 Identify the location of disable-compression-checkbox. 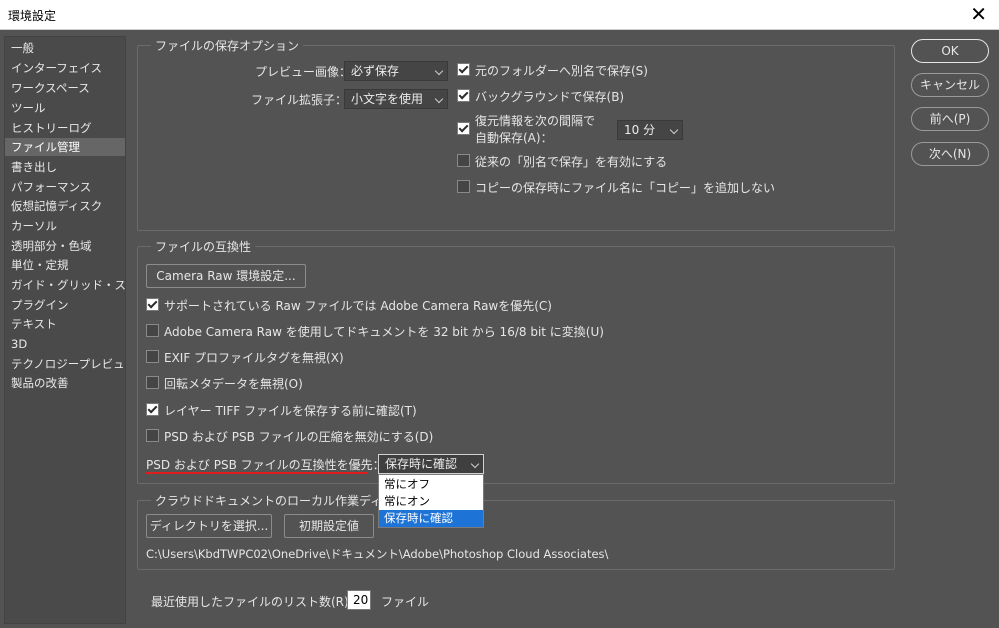
(152, 435).